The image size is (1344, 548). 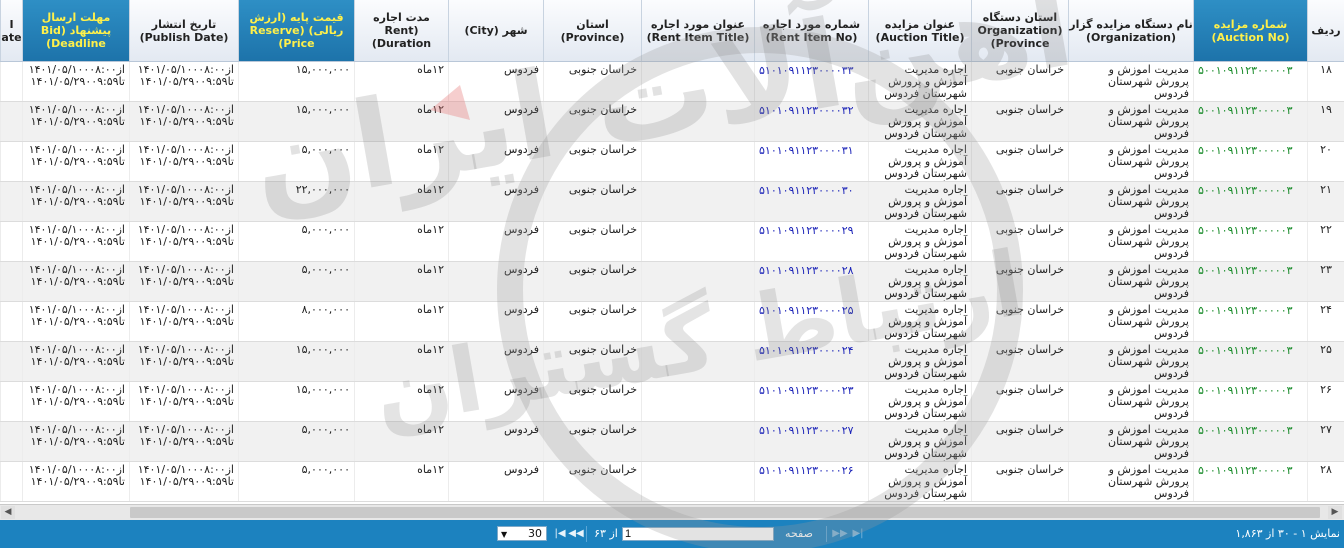 What do you see at coordinates (811, 81) in the screenshot?
I see `rent-item-no-cell: ۵۱۰۱۰۹۱۱۲۳۰۰۰۰۳۳` at bounding box center [811, 81].